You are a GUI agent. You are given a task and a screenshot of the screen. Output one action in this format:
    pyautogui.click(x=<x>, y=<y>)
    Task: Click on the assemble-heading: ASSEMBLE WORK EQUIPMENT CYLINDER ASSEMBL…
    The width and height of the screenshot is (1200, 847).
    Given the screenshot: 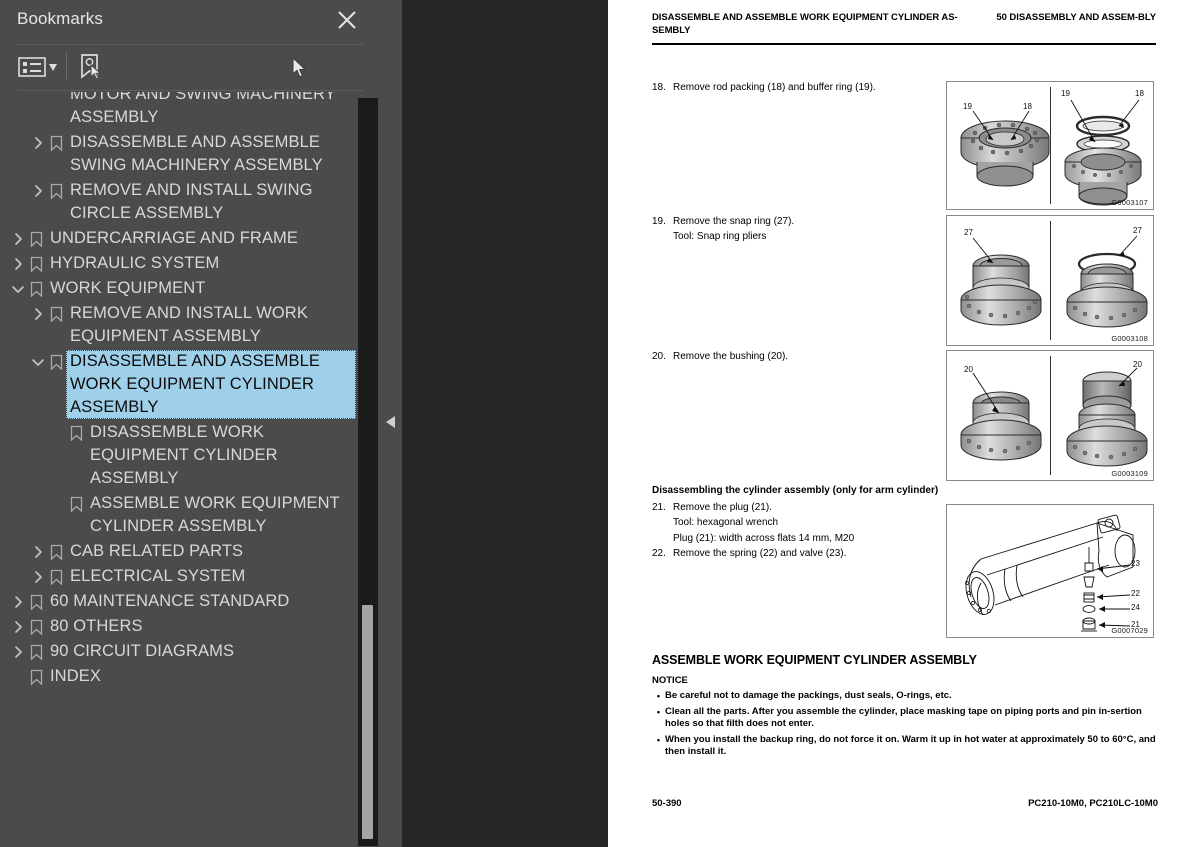 What is the action you would take?
    pyautogui.click(x=814, y=660)
    